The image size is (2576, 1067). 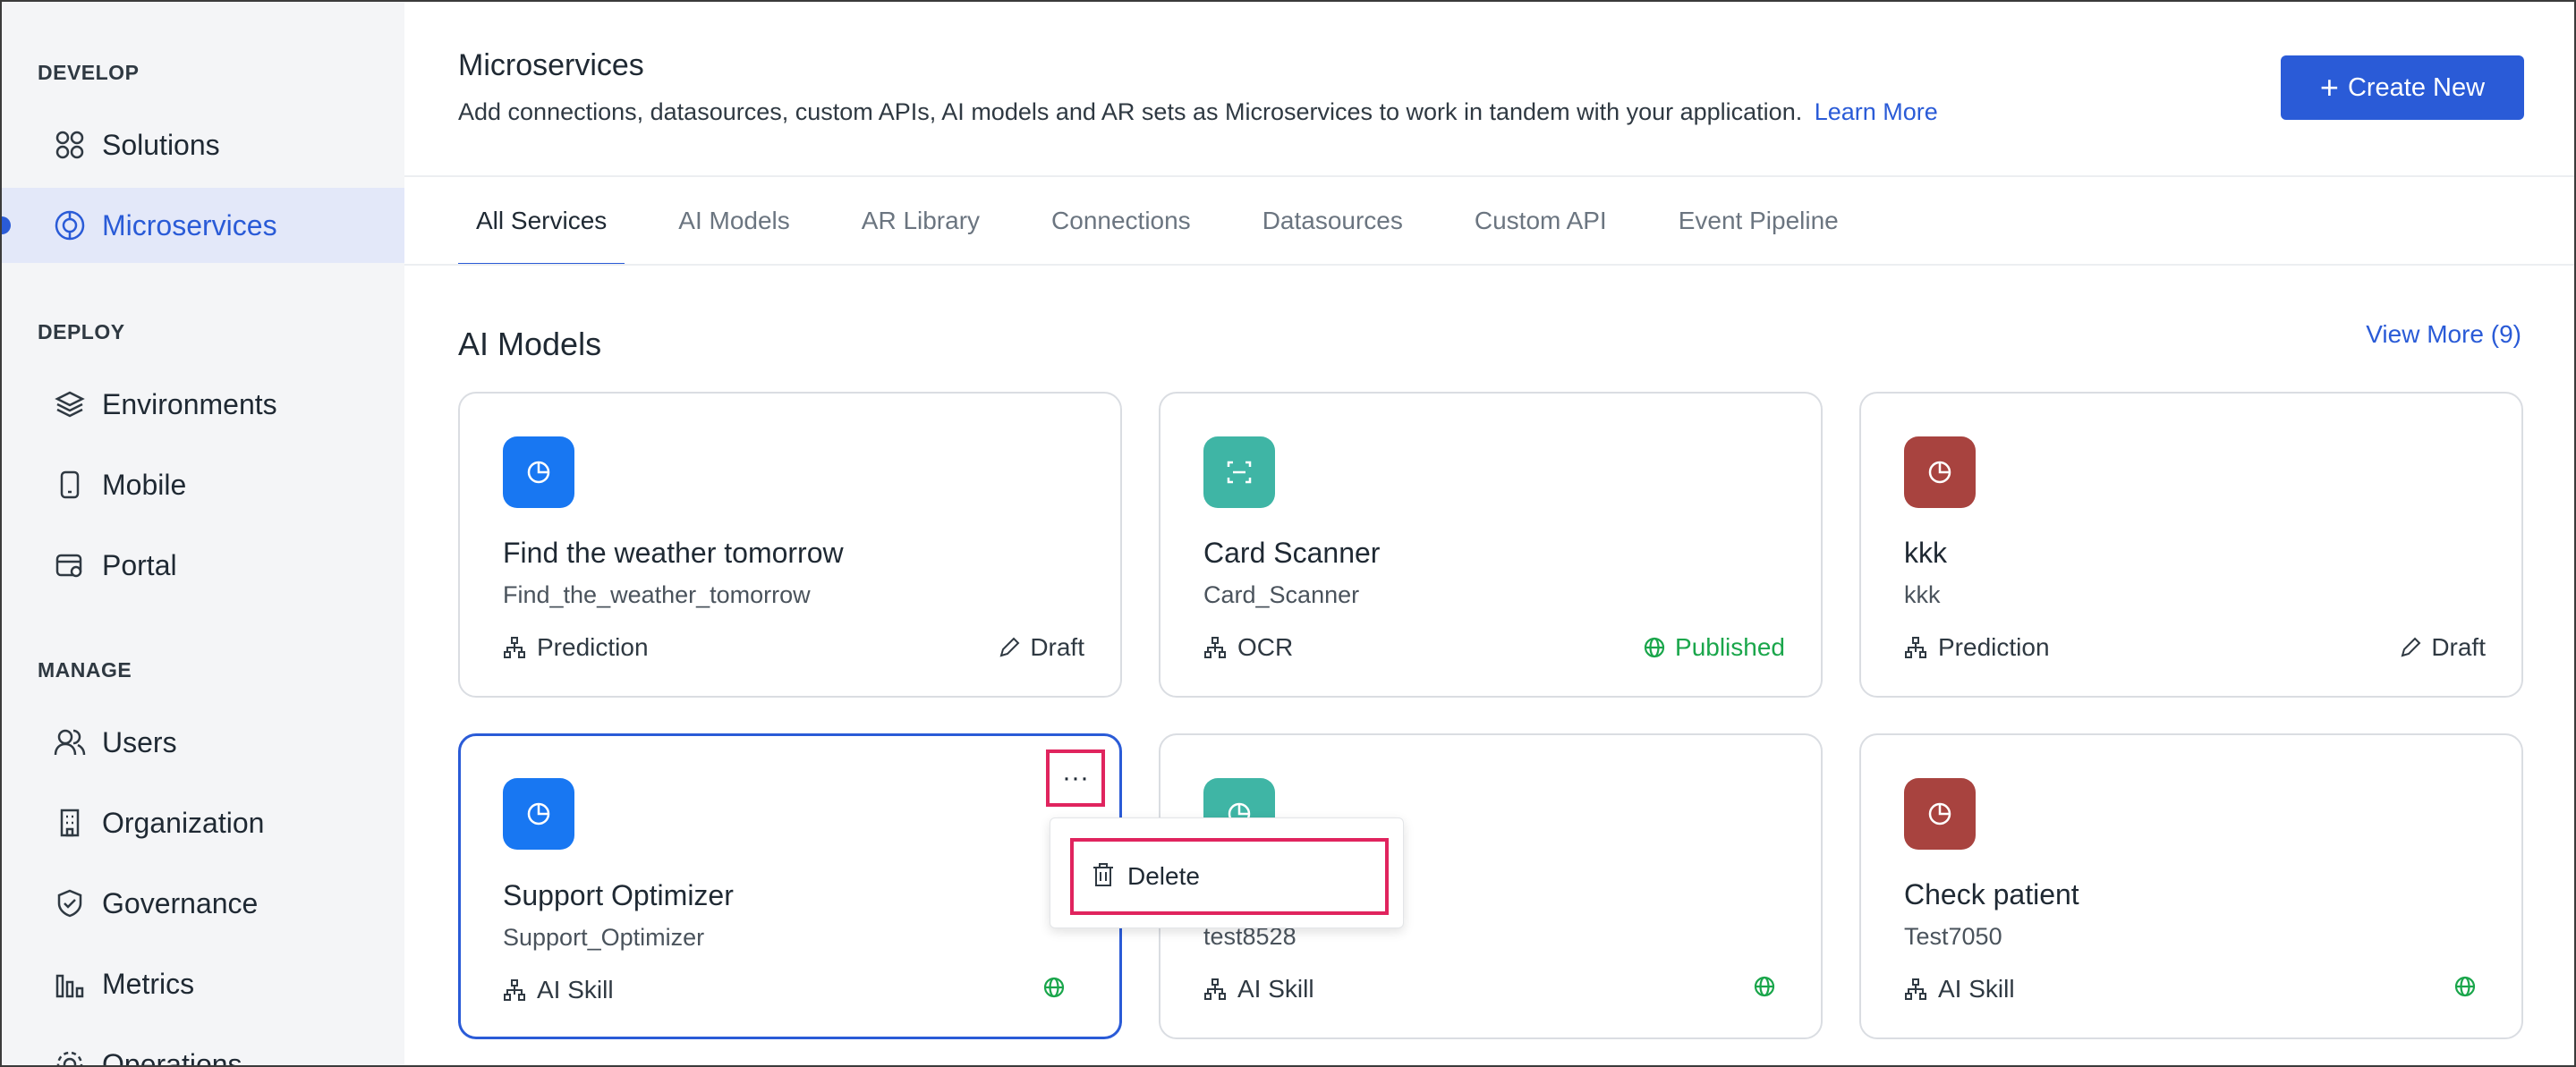 What do you see at coordinates (203, 565) in the screenshot?
I see `sidebar-item-portal: Portal` at bounding box center [203, 565].